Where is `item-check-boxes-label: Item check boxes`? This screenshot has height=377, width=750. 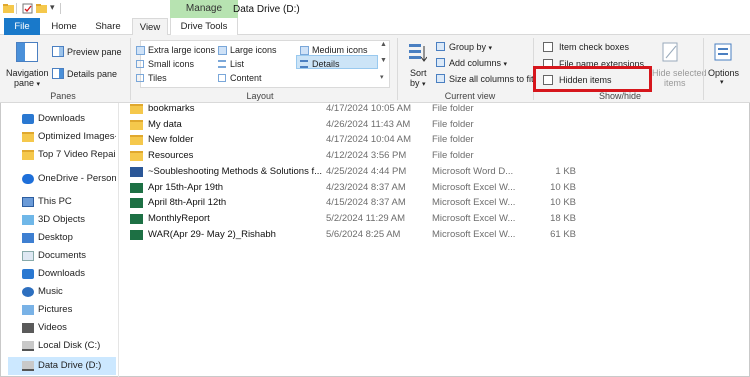
item-check-boxes-label: Item check boxes is located at coordinates (594, 47).